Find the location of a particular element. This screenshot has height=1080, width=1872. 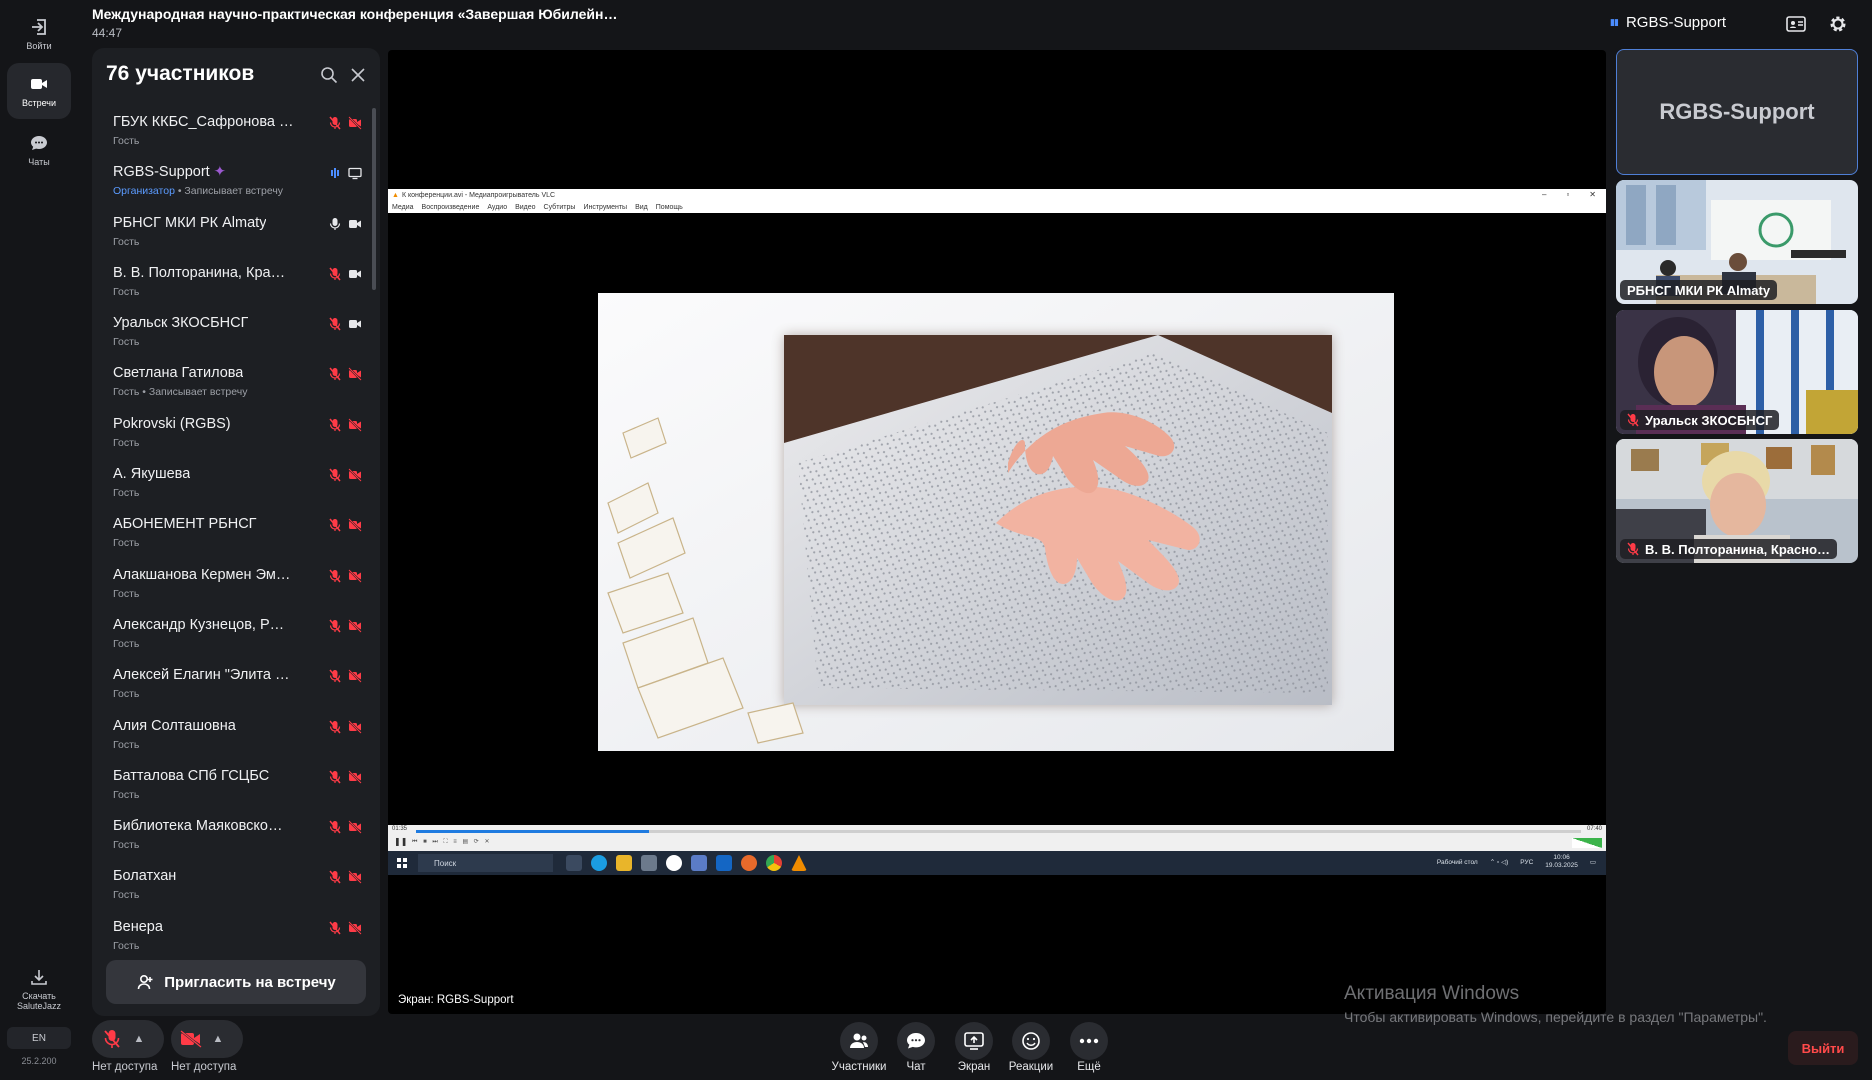

vlc-menu-item: Аудио is located at coordinates (497, 207).